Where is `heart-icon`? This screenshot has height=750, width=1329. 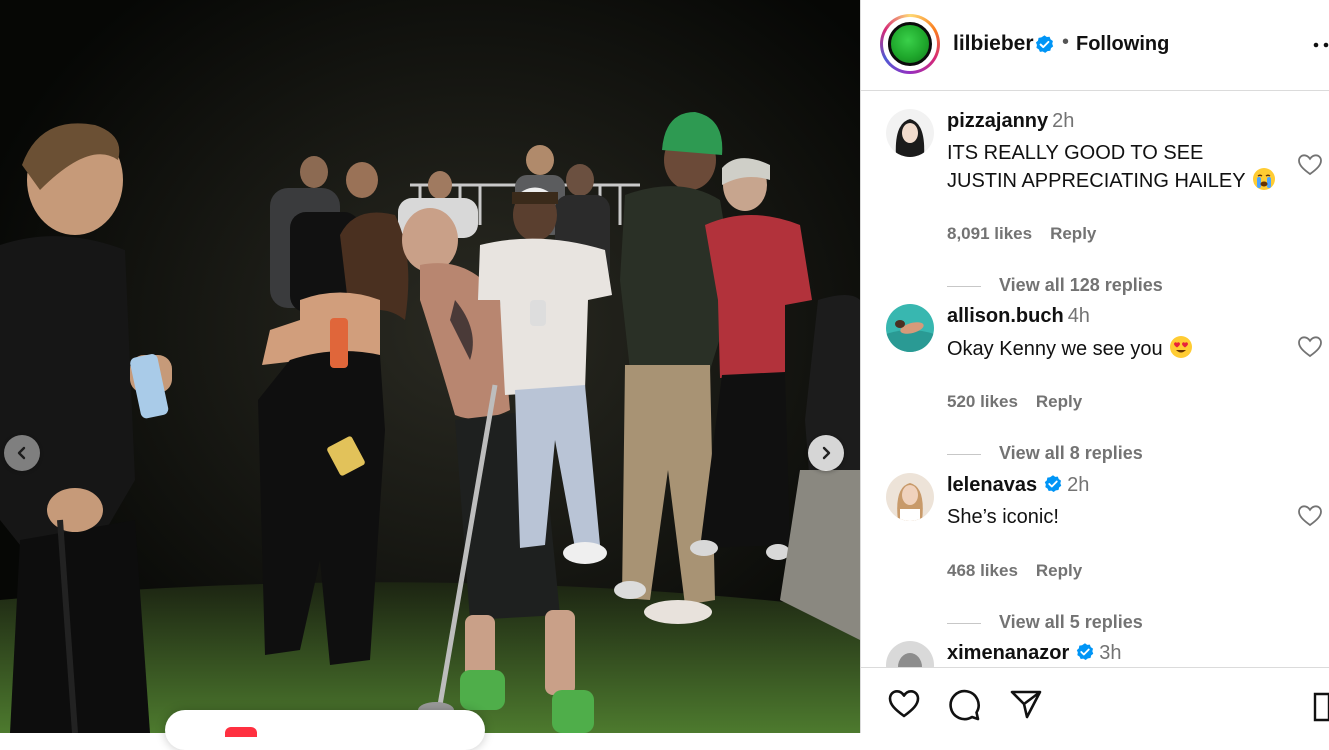
heart-icon is located at coordinates (904, 704).